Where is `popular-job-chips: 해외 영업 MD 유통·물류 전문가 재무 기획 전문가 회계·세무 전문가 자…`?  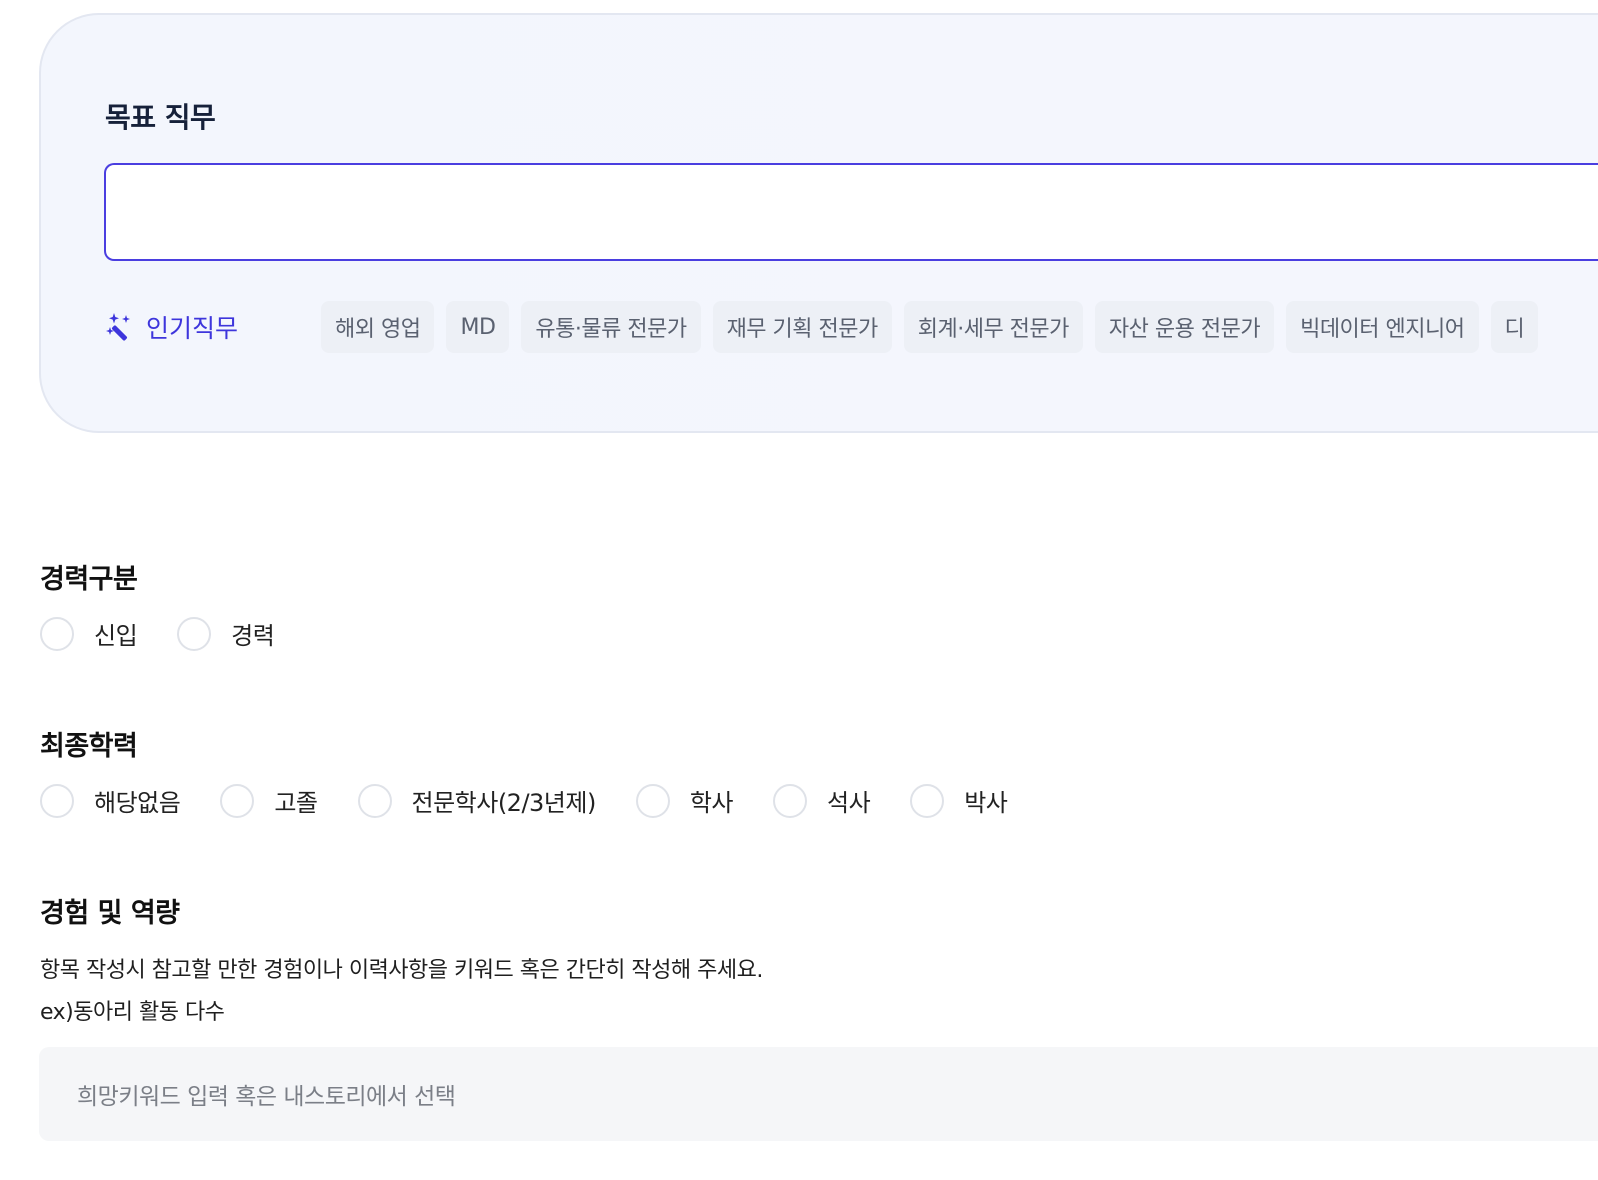 popular-job-chips: 해외 영업 MD 유통·물류 전문가 재무 기획 전문가 회계·세무 전문가 자… is located at coordinates (930, 327).